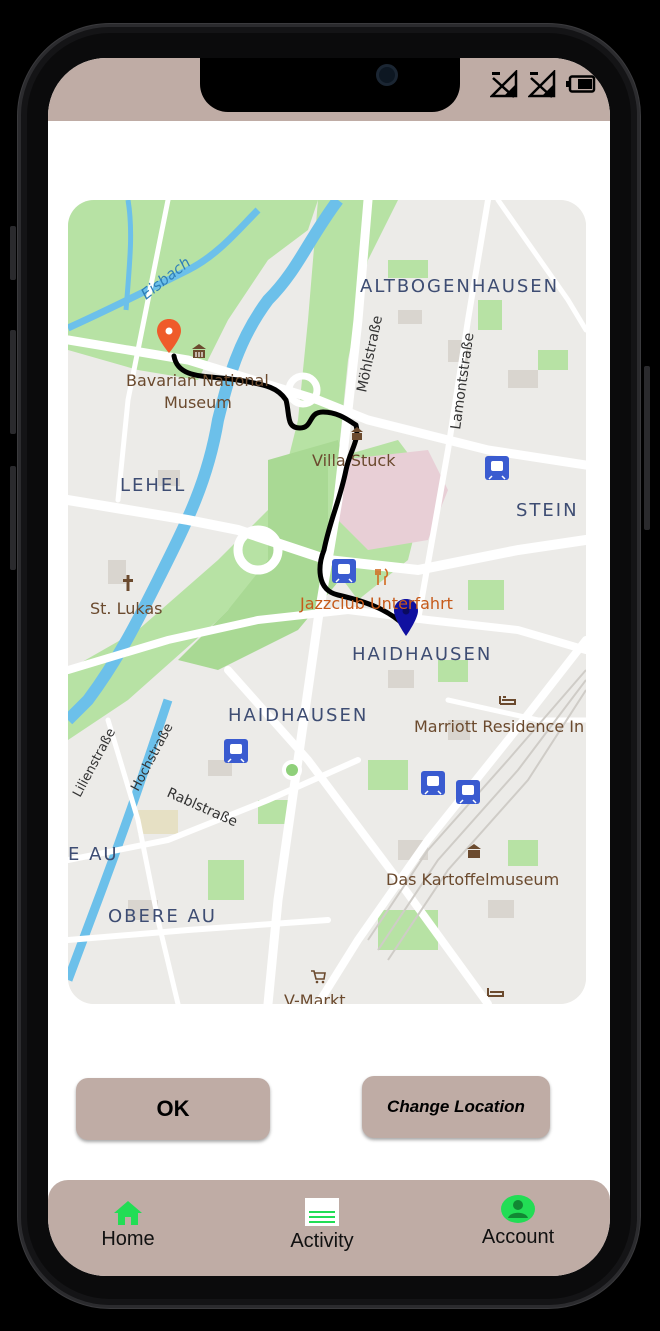 This screenshot has height=1331, width=660. I want to click on map-label-bavarian-museum: Bavarian National, so click(197, 380).